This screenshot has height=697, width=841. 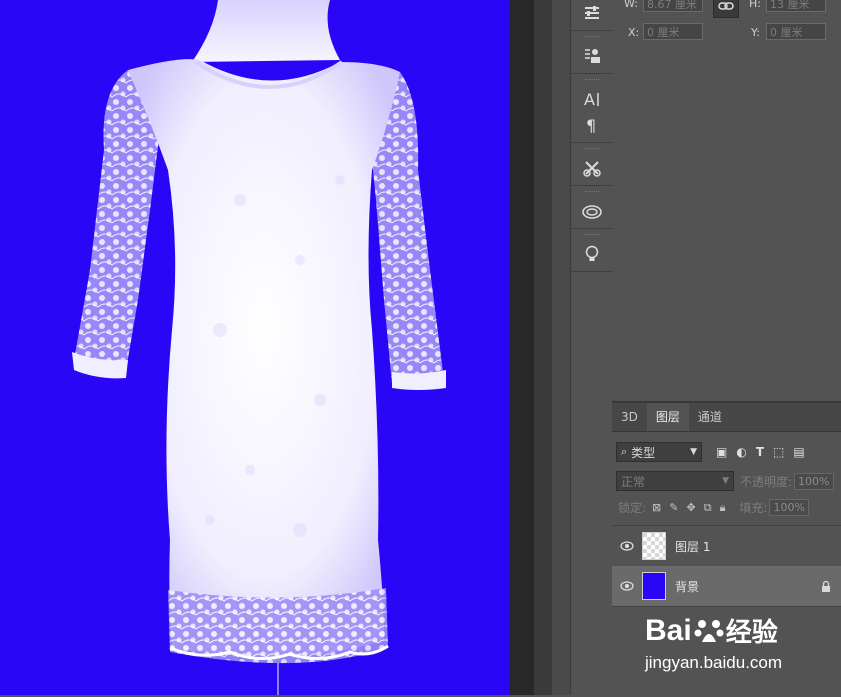 I want to click on width-label: W:, so click(x=631, y=5).